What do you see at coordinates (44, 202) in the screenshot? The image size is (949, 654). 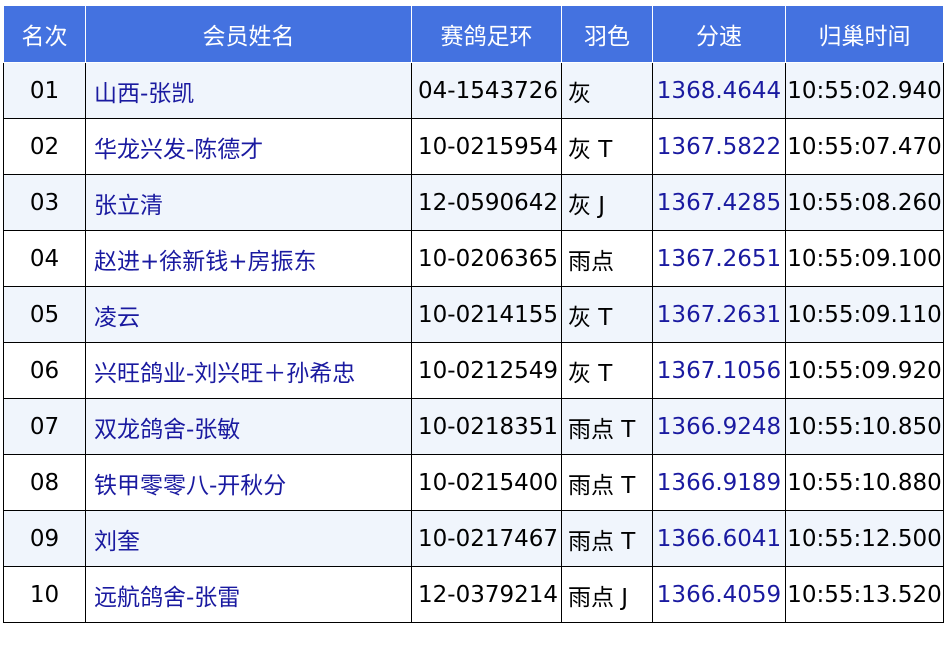 I see `rank-cell: 03` at bounding box center [44, 202].